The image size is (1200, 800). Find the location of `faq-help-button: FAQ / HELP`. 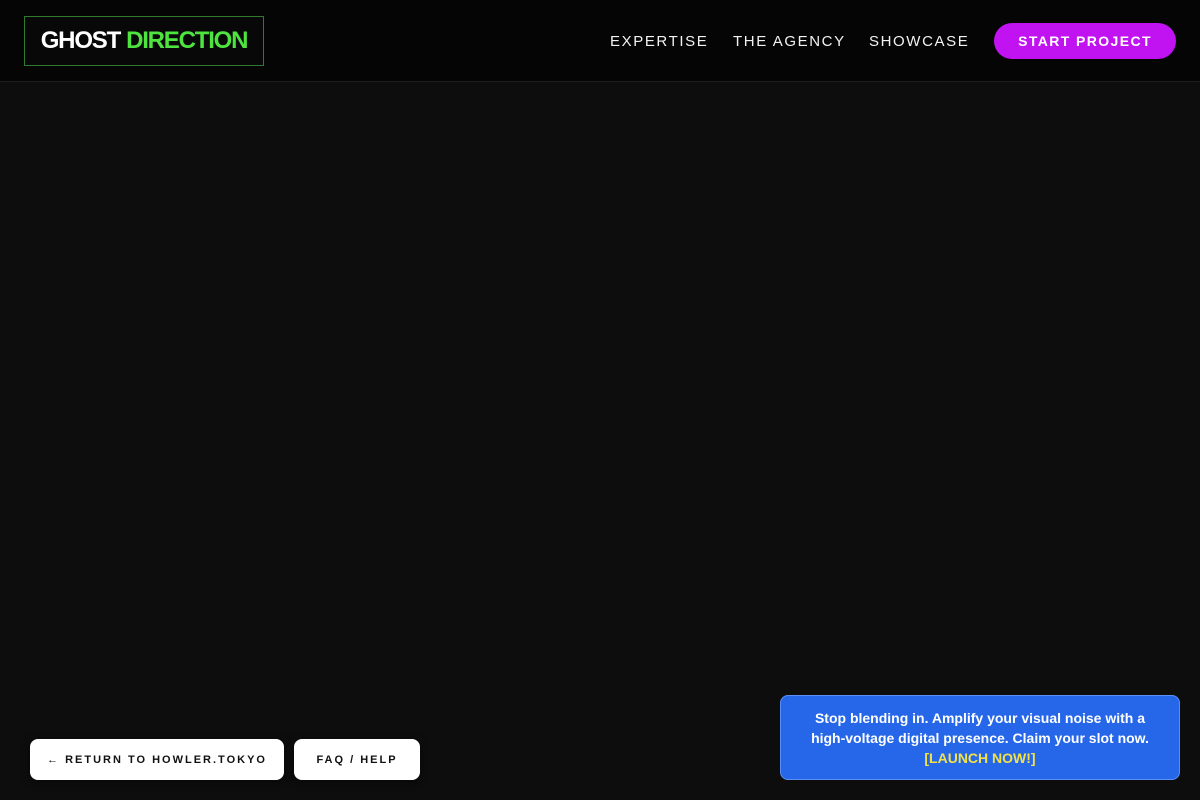

faq-help-button: FAQ / HELP is located at coordinates (357, 759).